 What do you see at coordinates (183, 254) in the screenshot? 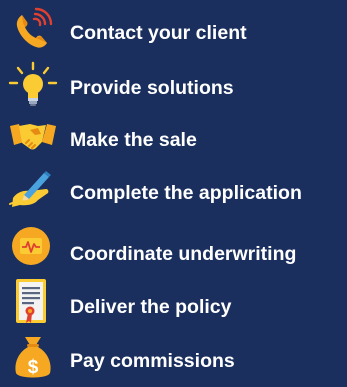
I see `step-label: Coordinate underwriting` at bounding box center [183, 254].